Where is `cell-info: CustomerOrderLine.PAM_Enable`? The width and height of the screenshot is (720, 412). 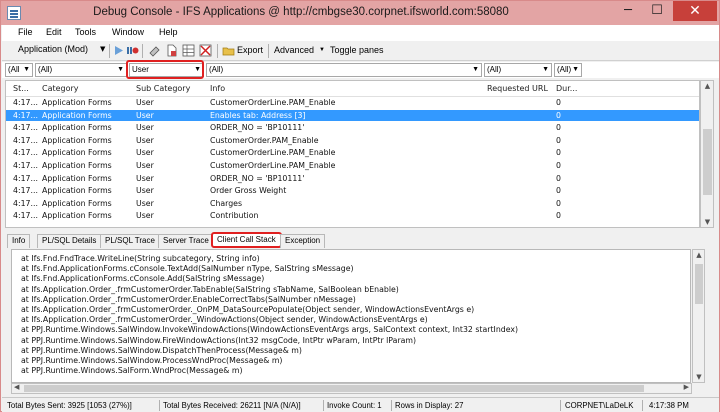 cell-info: CustomerOrderLine.PAM_Enable is located at coordinates (273, 102).